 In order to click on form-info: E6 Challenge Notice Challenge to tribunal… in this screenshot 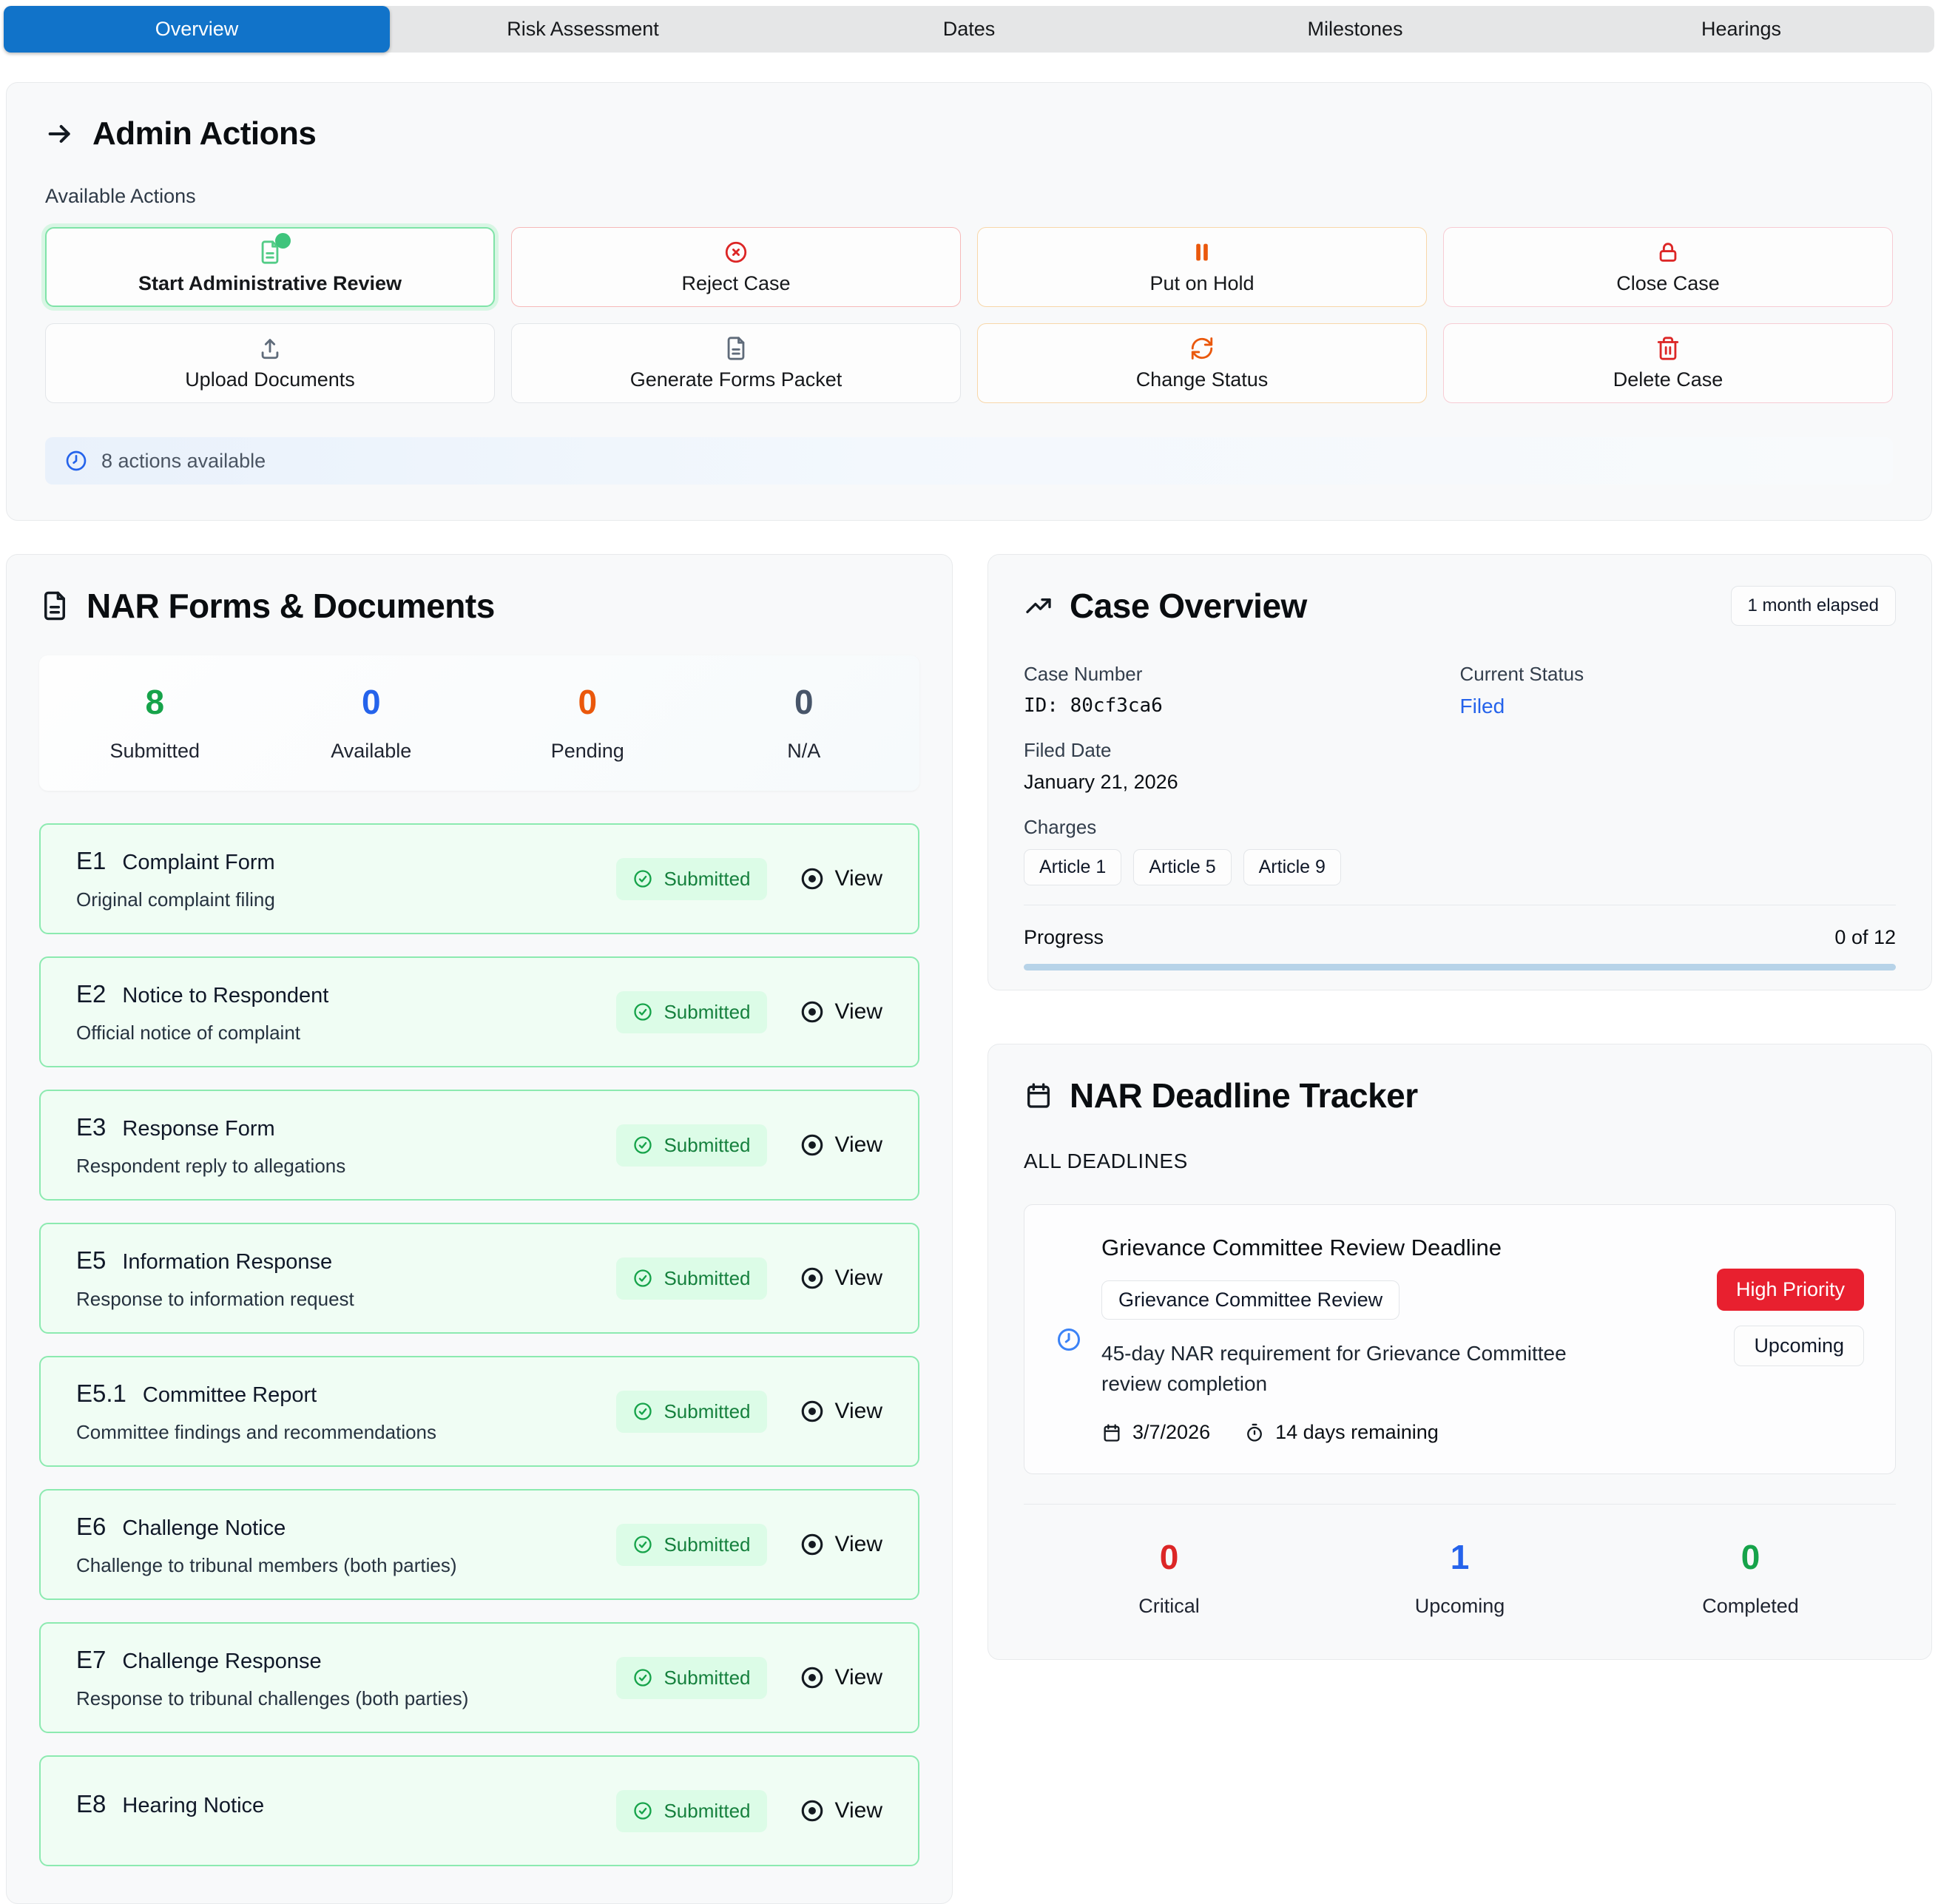, I will do `click(266, 1544)`.